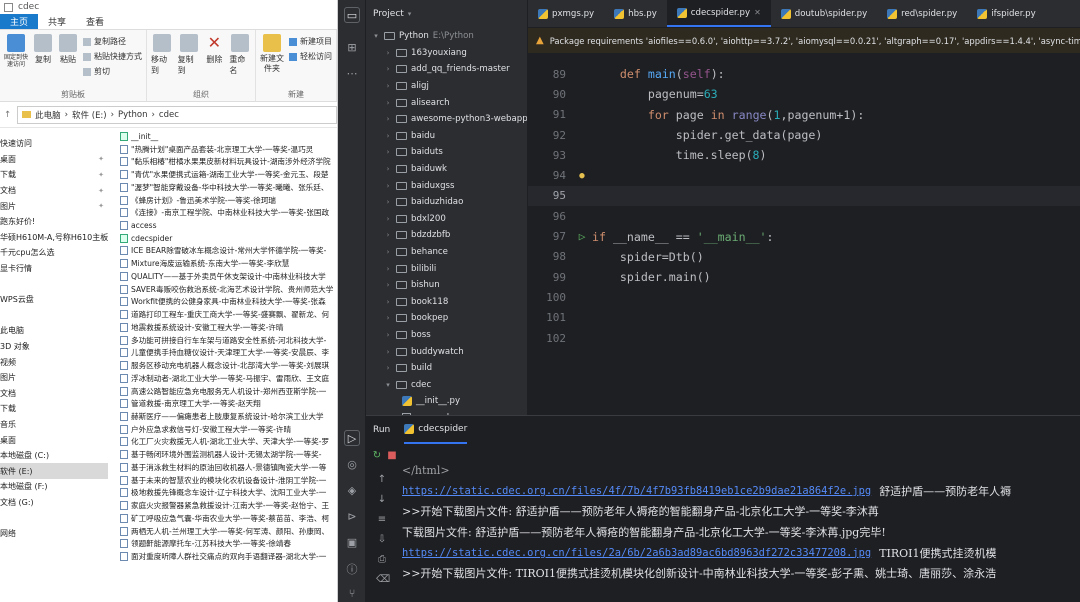 The width and height of the screenshot is (1080, 602). What do you see at coordinates (446, 351) in the screenshot?
I see `tree-node: › buddywatch` at bounding box center [446, 351].